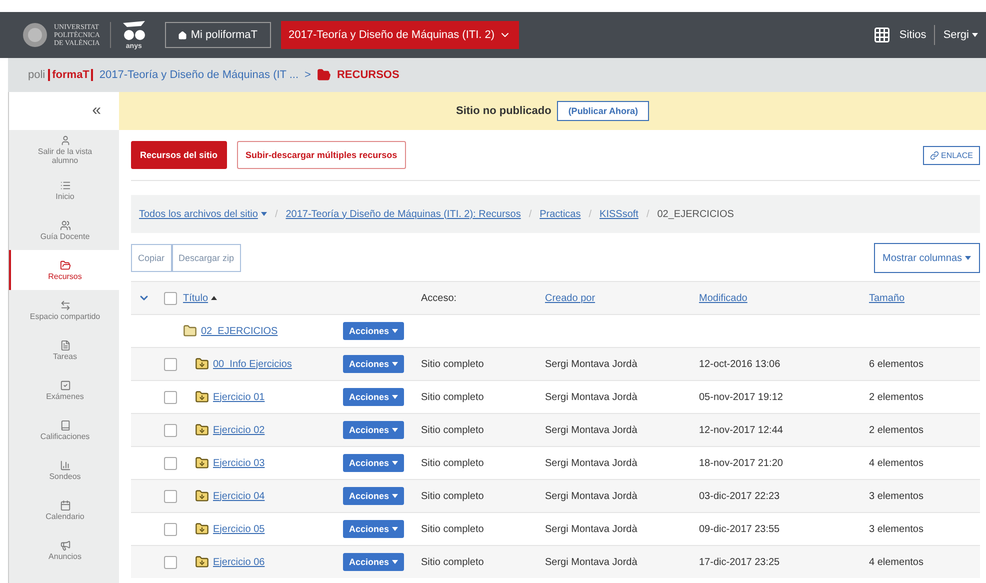  Describe the element at coordinates (927, 258) in the screenshot. I see `columns-button: Mostrar columnas` at that location.